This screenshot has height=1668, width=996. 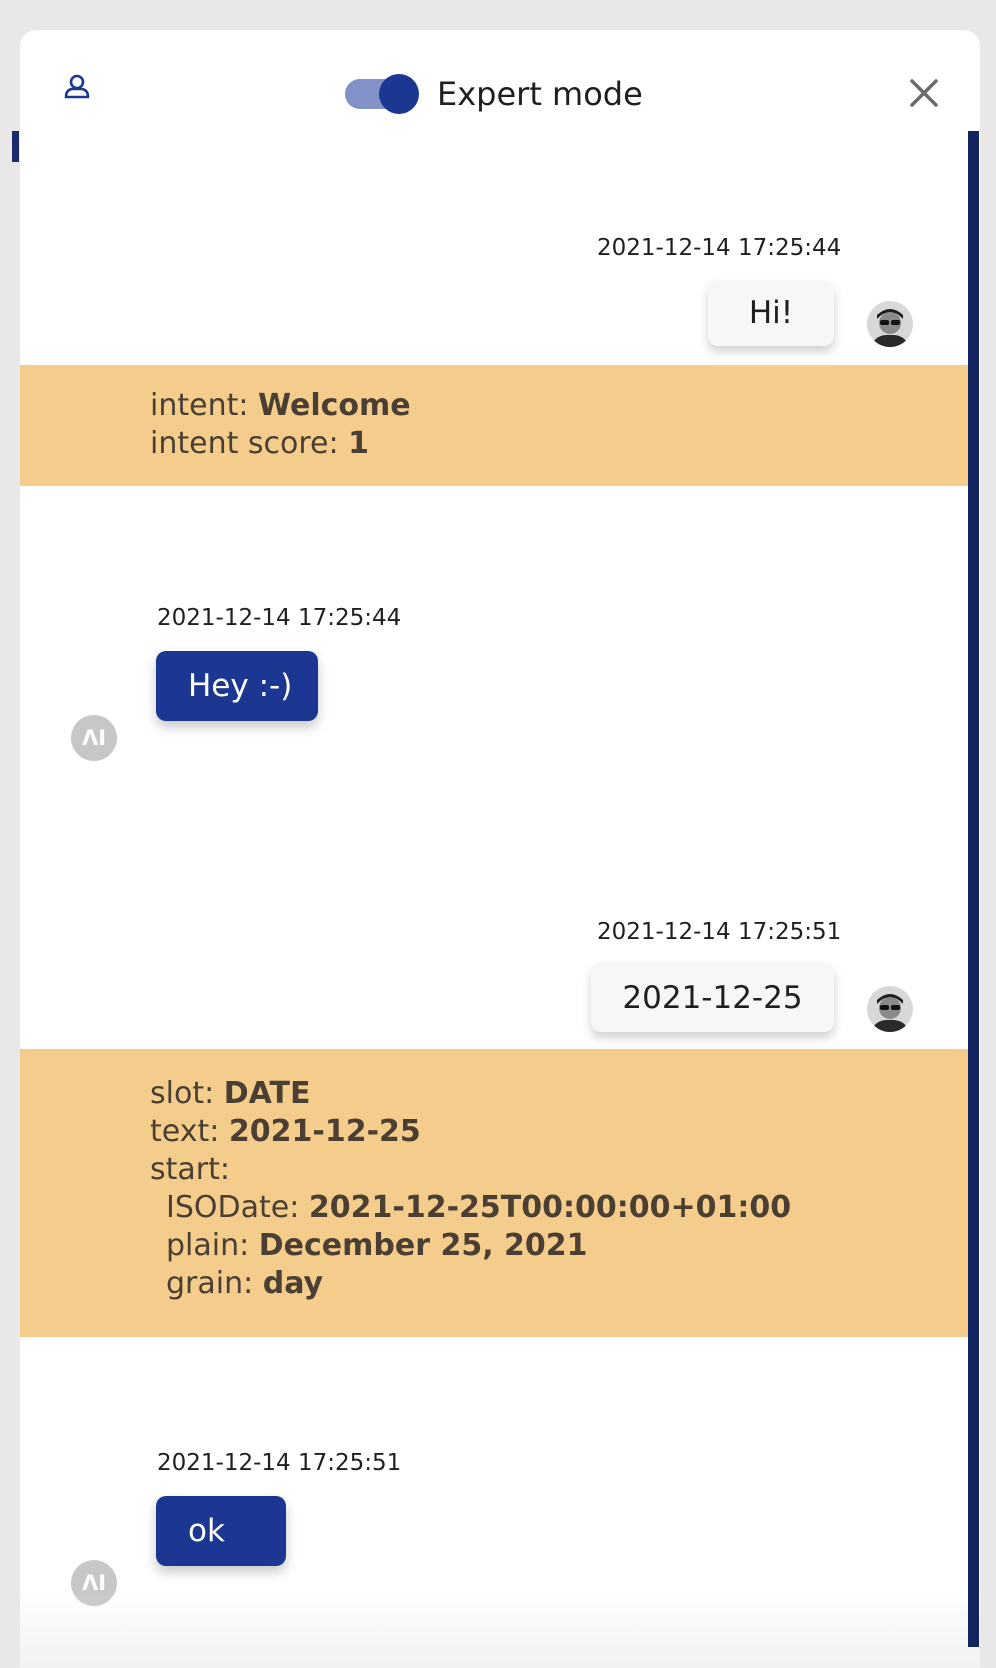 I want to click on bot-avatar: ΛI, so click(x=94, y=738).